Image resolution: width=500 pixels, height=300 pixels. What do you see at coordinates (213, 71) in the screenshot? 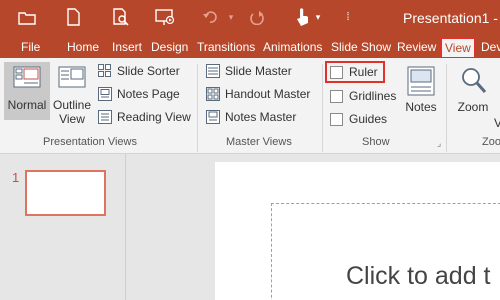
I see `slide-master-icon` at bounding box center [213, 71].